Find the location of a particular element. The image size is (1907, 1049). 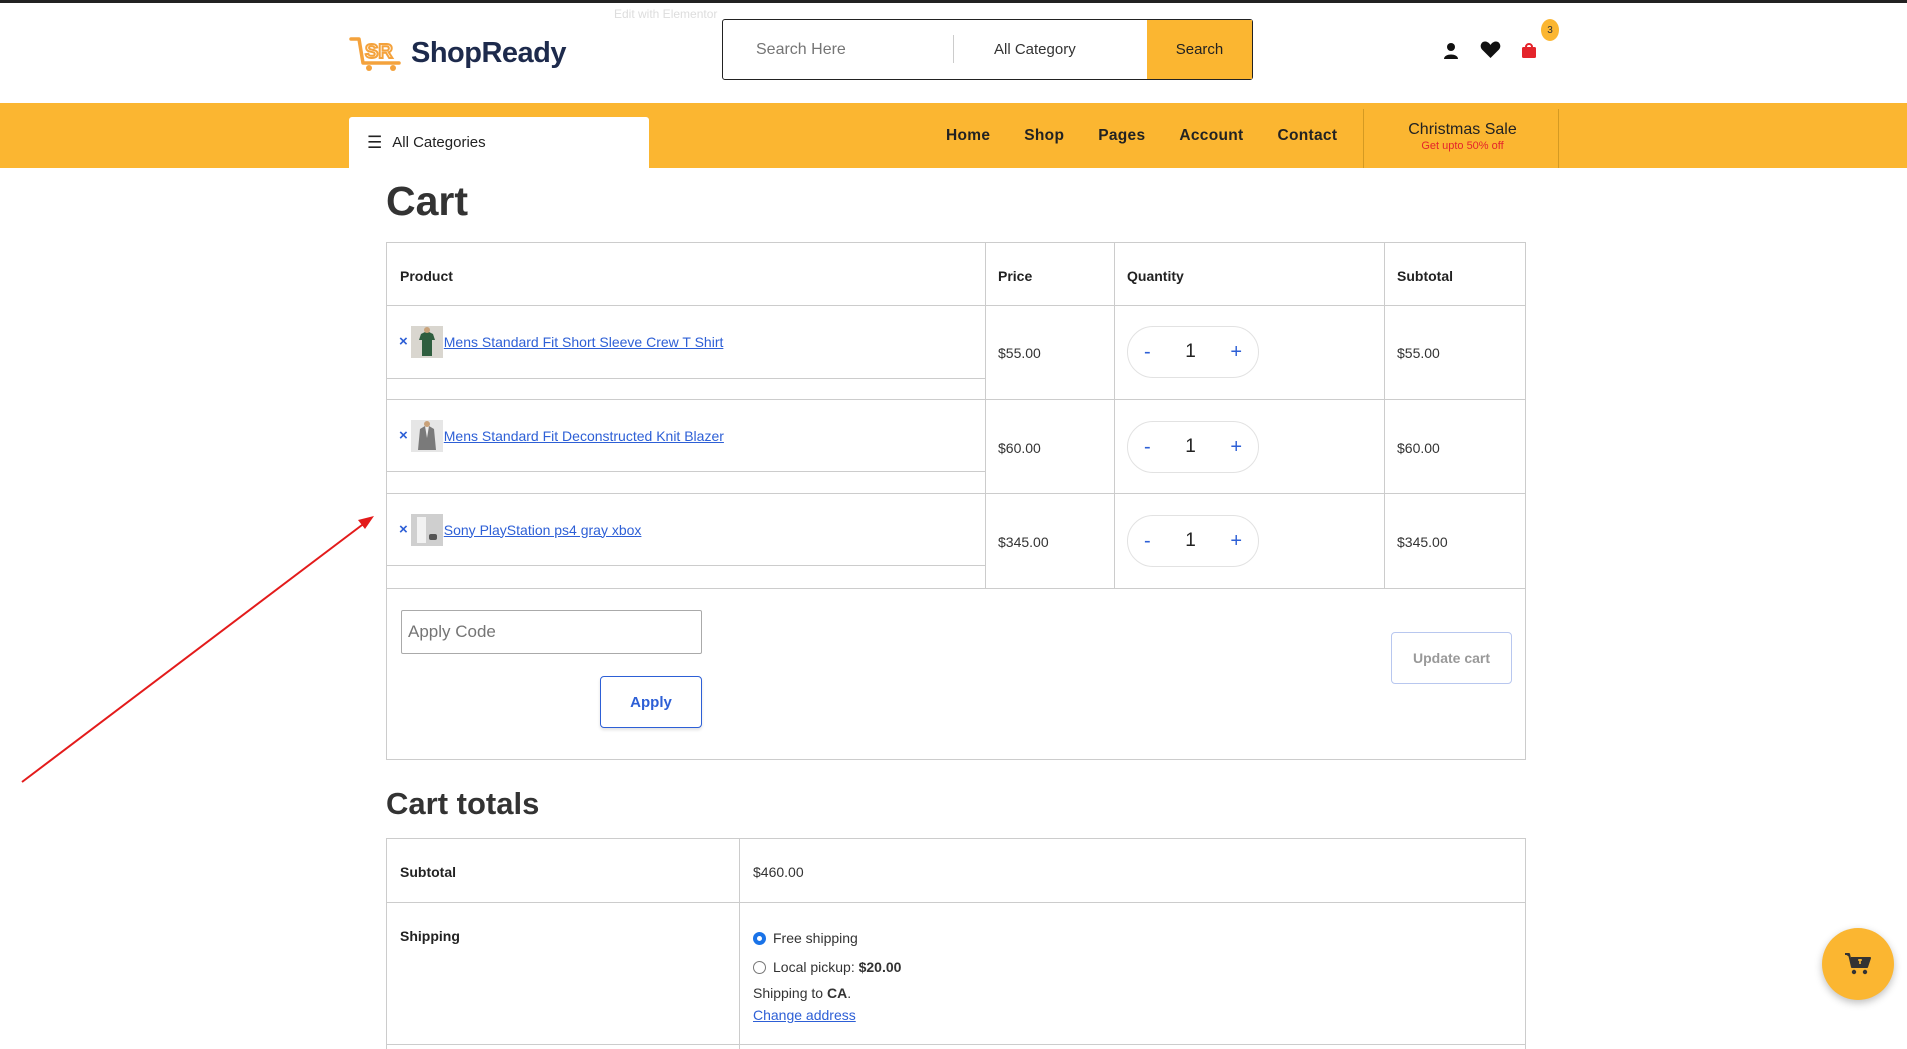

item-price: $55.00 is located at coordinates (1019, 353).